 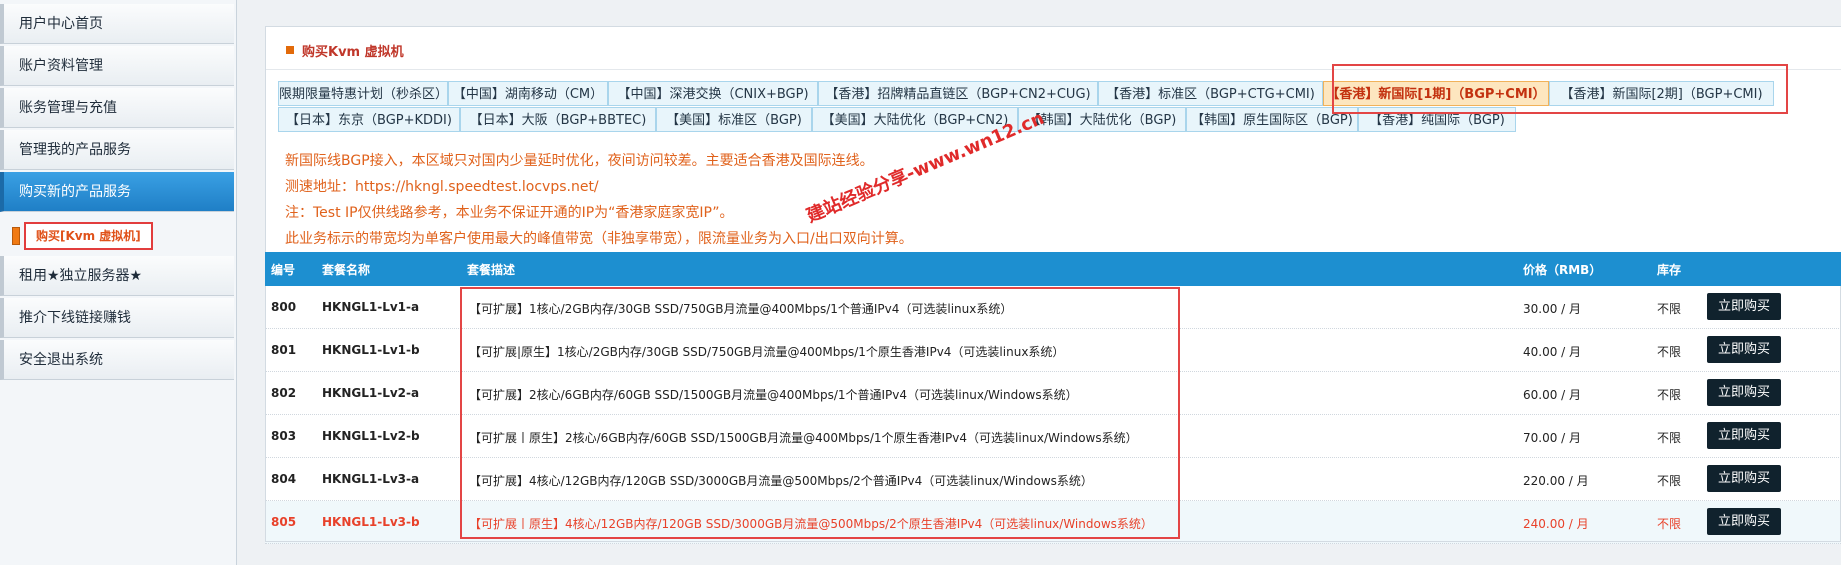 I want to click on row-price: 30.00 / 月, so click(x=1552, y=309).